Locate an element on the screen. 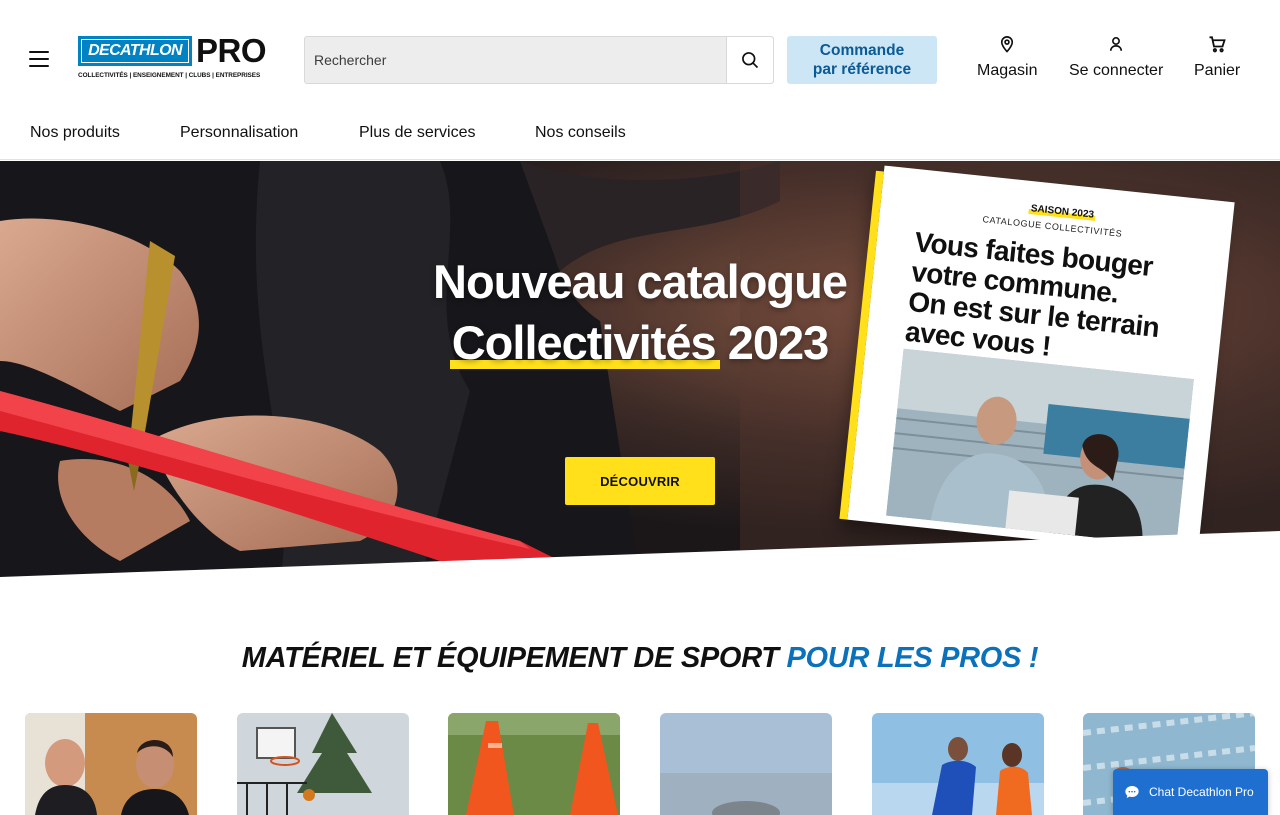  search-input is located at coordinates (515, 60).